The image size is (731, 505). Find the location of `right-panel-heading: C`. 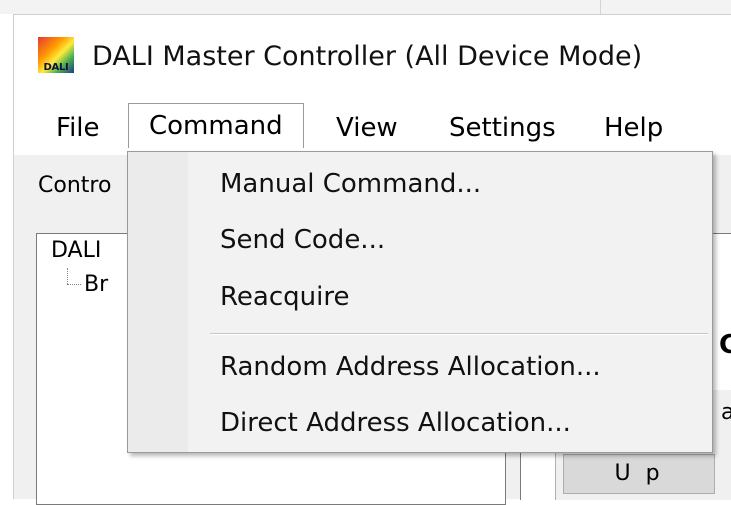

right-panel-heading: C is located at coordinates (725, 345).